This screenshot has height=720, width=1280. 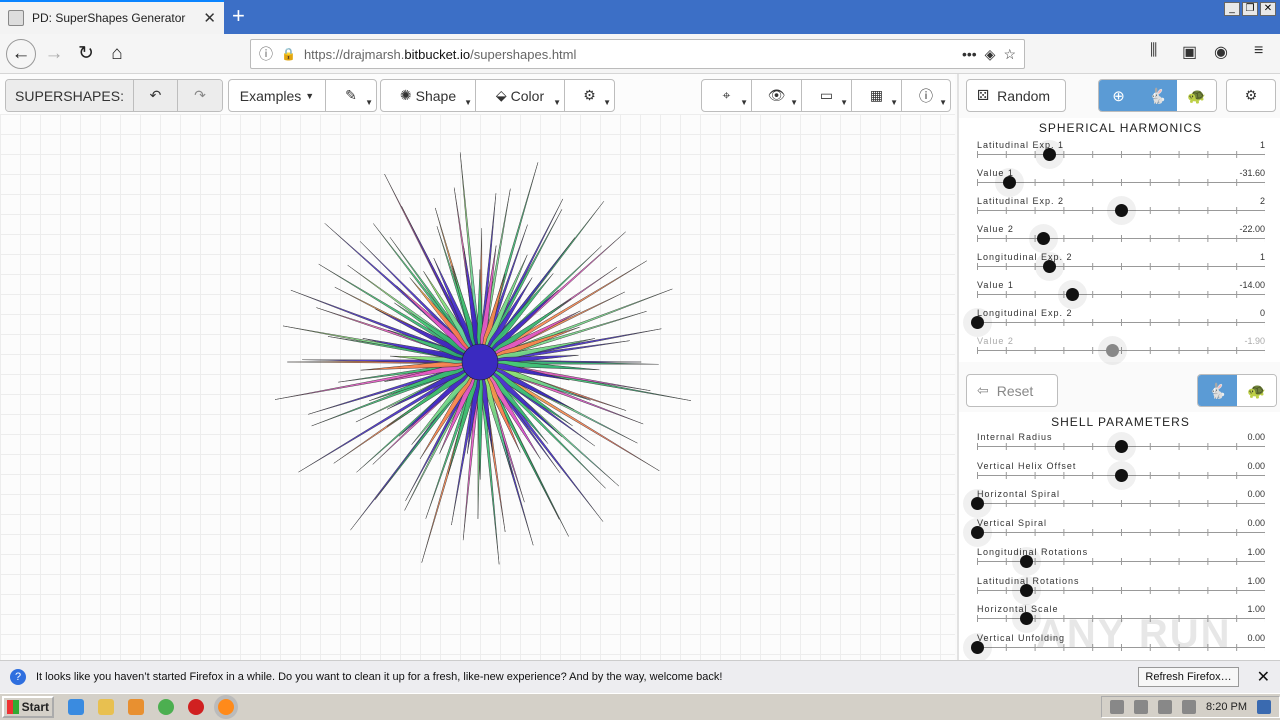 I want to click on slider: Latitudinal Exp. 2 2, so click(x=1121, y=210).